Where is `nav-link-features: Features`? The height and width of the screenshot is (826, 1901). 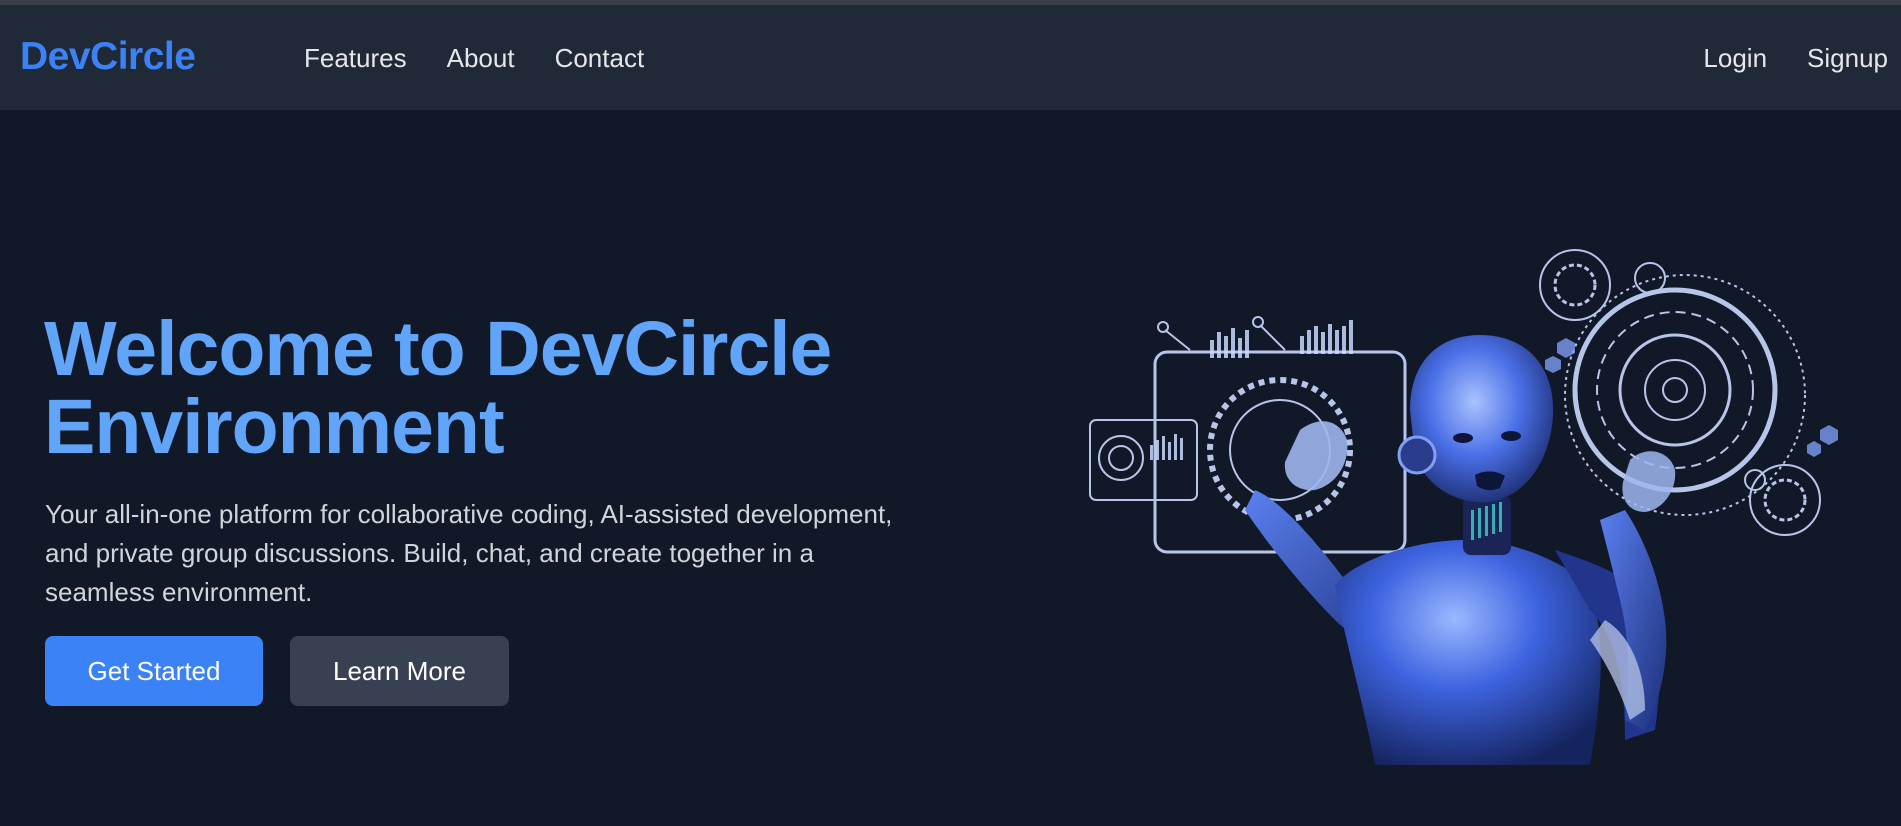
nav-link-features: Features is located at coordinates (355, 58).